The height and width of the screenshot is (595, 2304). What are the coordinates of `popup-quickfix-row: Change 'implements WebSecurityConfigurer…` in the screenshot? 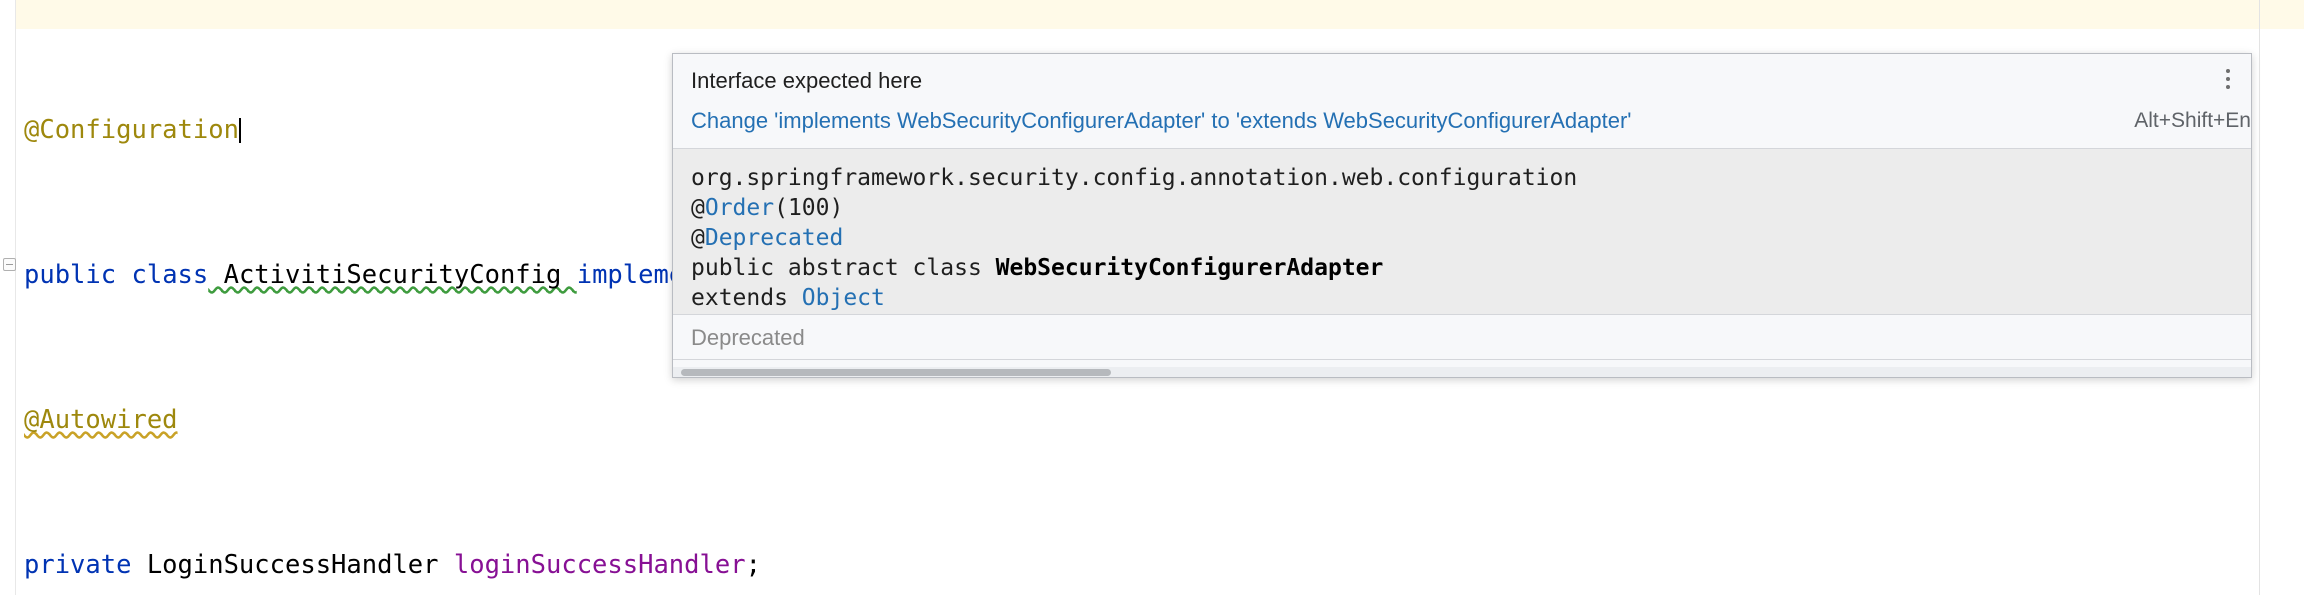 It's located at (1462, 124).